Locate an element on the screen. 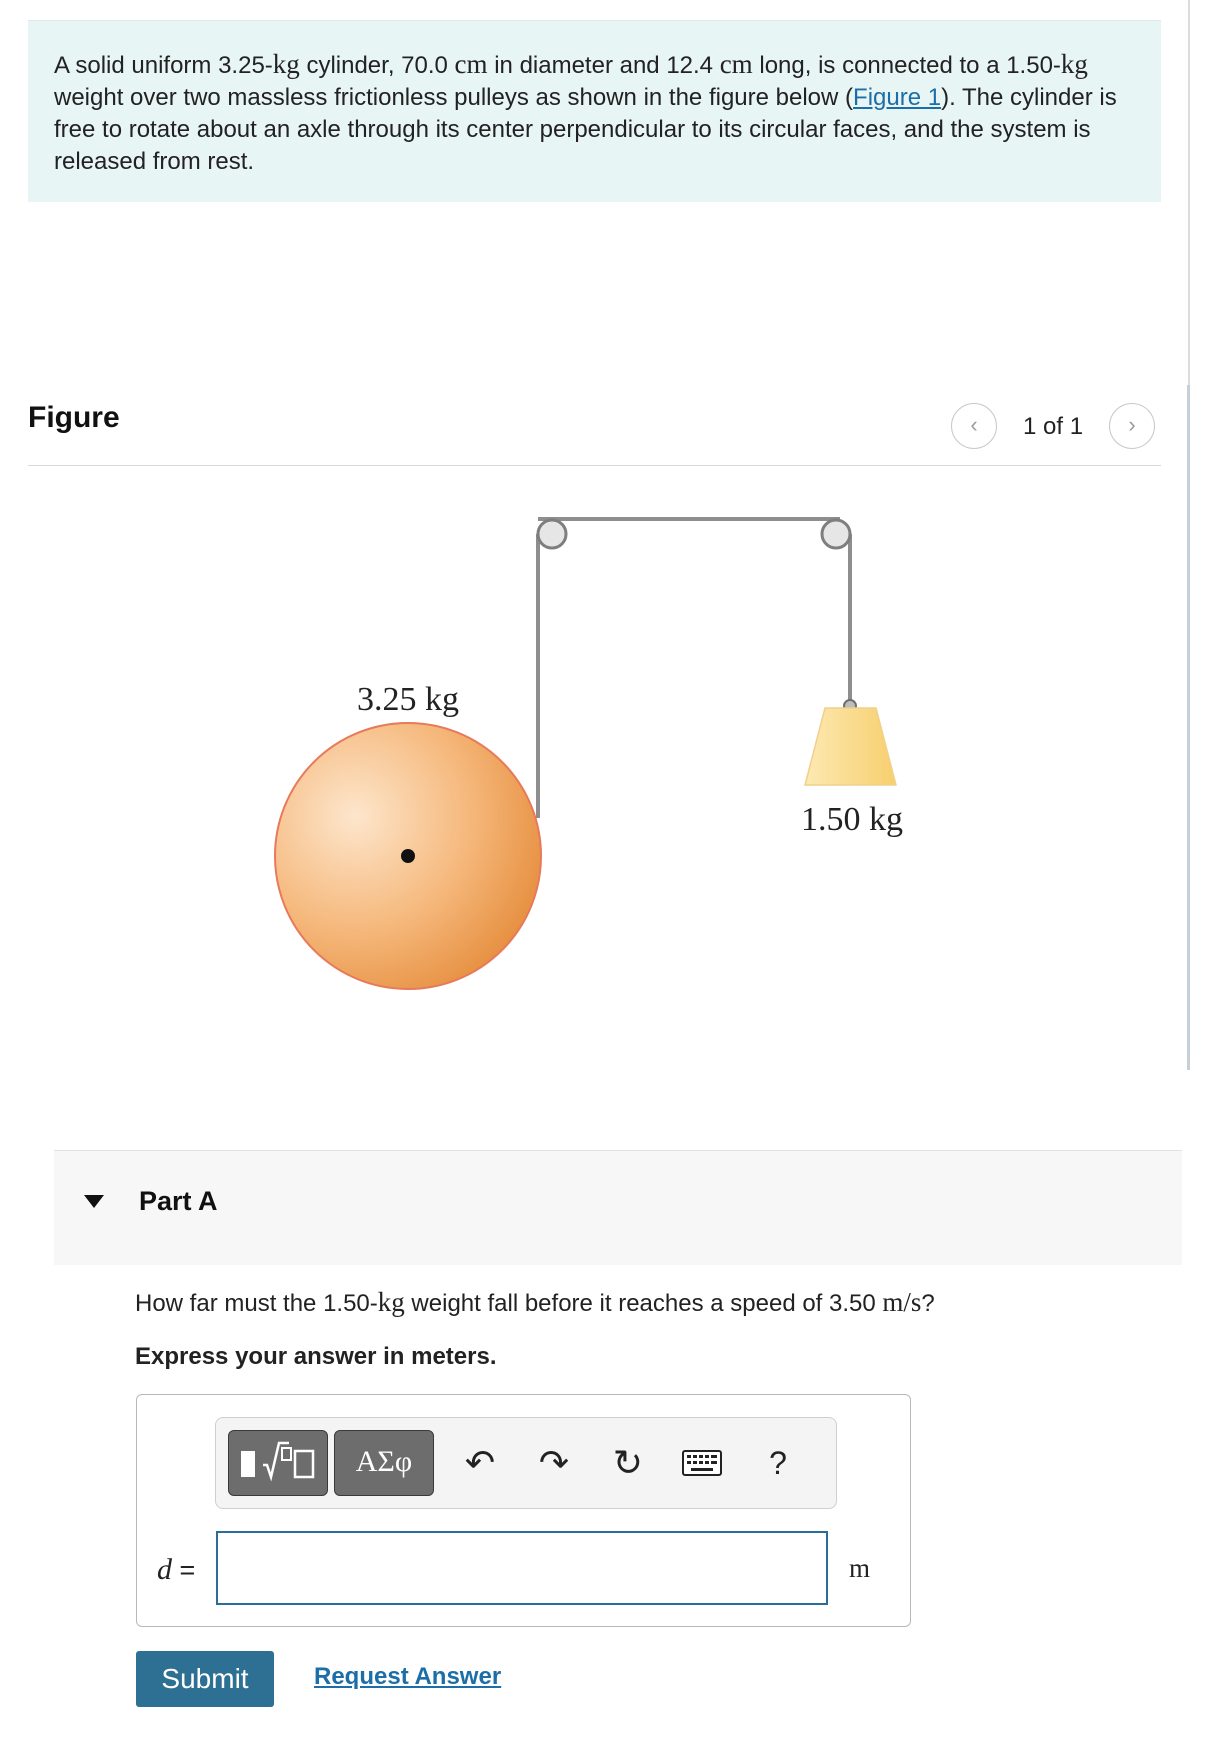 The image size is (1216, 1740). cylinder-mass-label: 3.25 kg is located at coordinates (408, 699).